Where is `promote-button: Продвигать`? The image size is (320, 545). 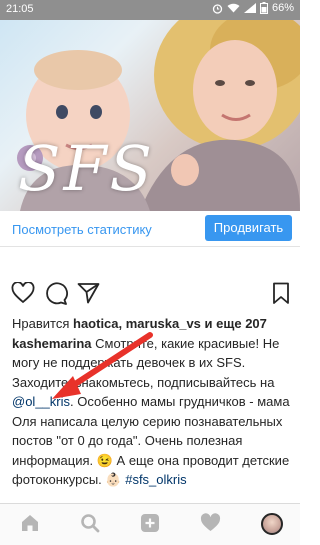
promote-button: Продвигать is located at coordinates (248, 228).